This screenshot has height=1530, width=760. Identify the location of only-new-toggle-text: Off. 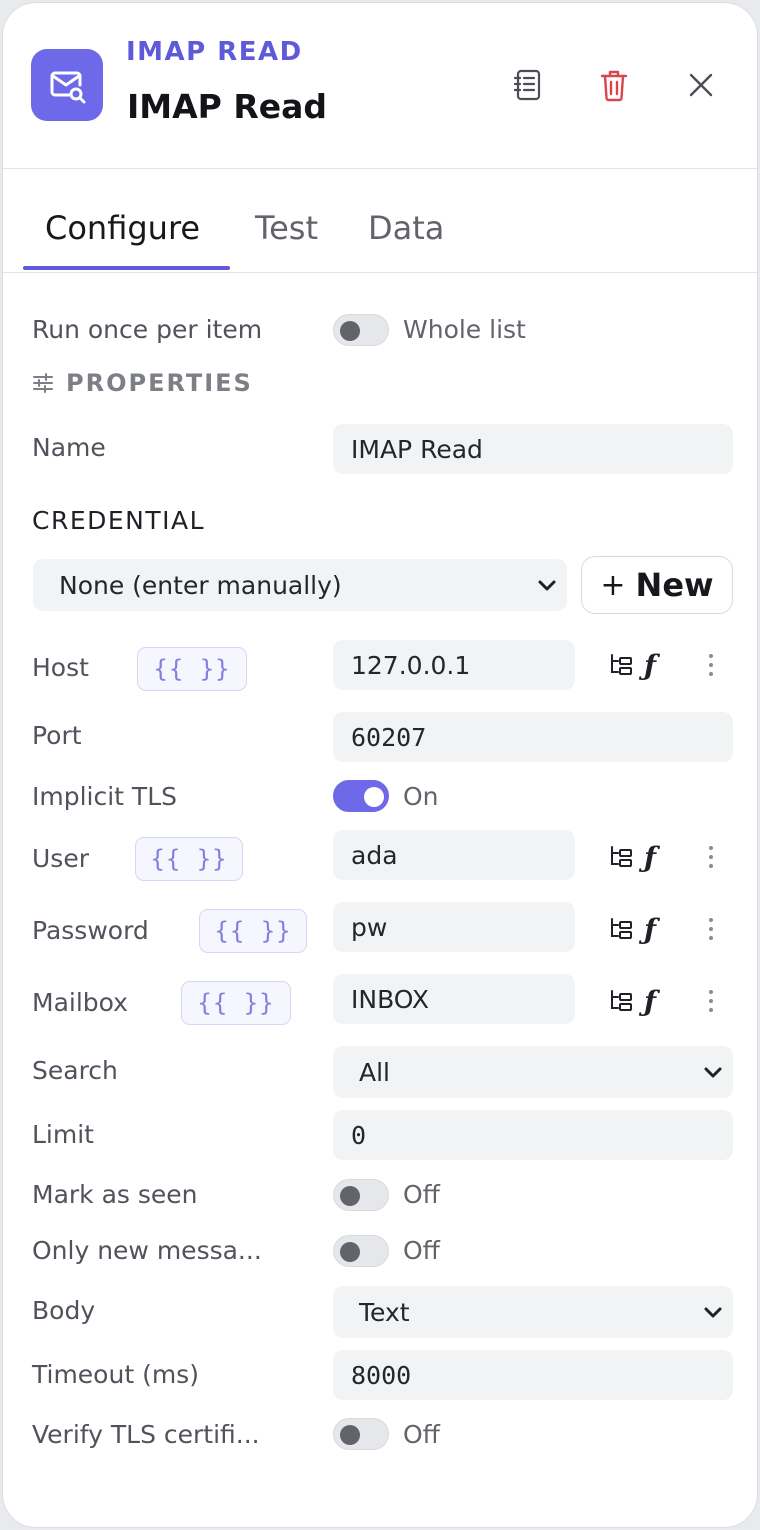
(421, 1250).